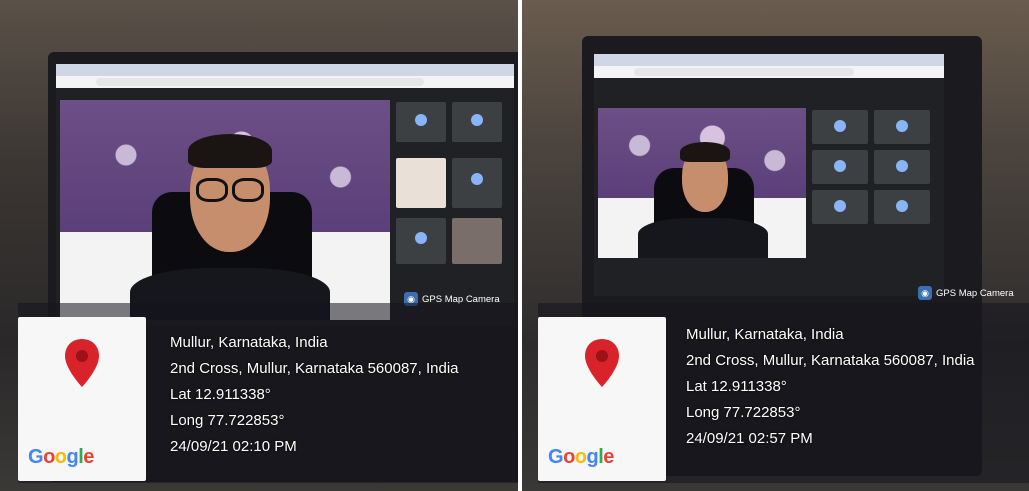 The width and height of the screenshot is (1029, 491). What do you see at coordinates (975, 293) in the screenshot?
I see `watermark-text: GPS Map Camera` at bounding box center [975, 293].